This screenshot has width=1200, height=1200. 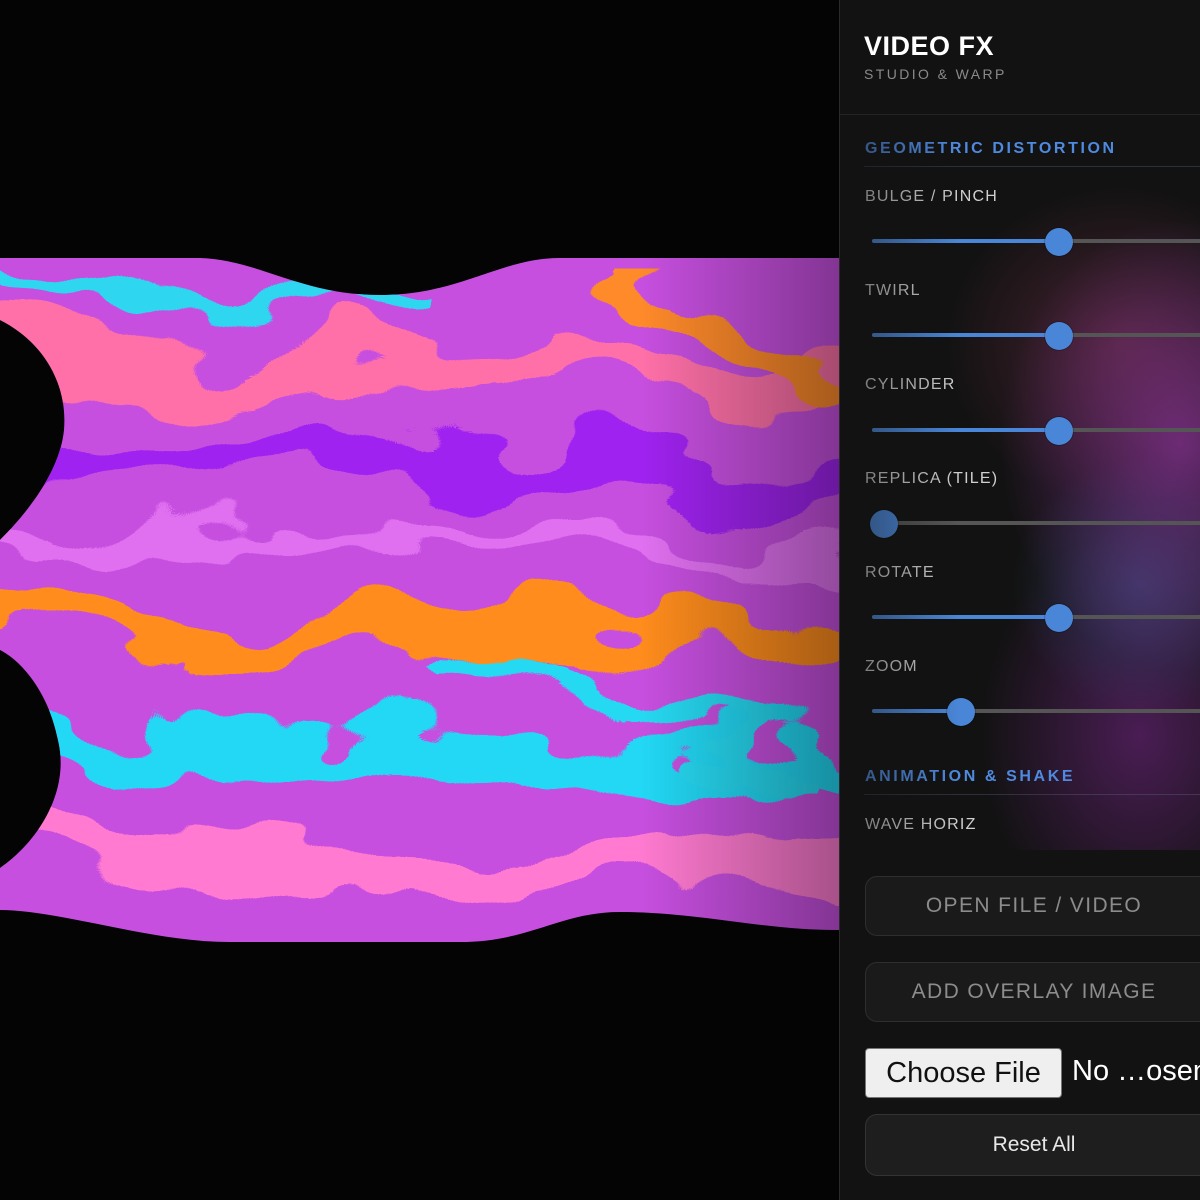 I want to click on replica-tile-slider, so click(x=1035, y=524).